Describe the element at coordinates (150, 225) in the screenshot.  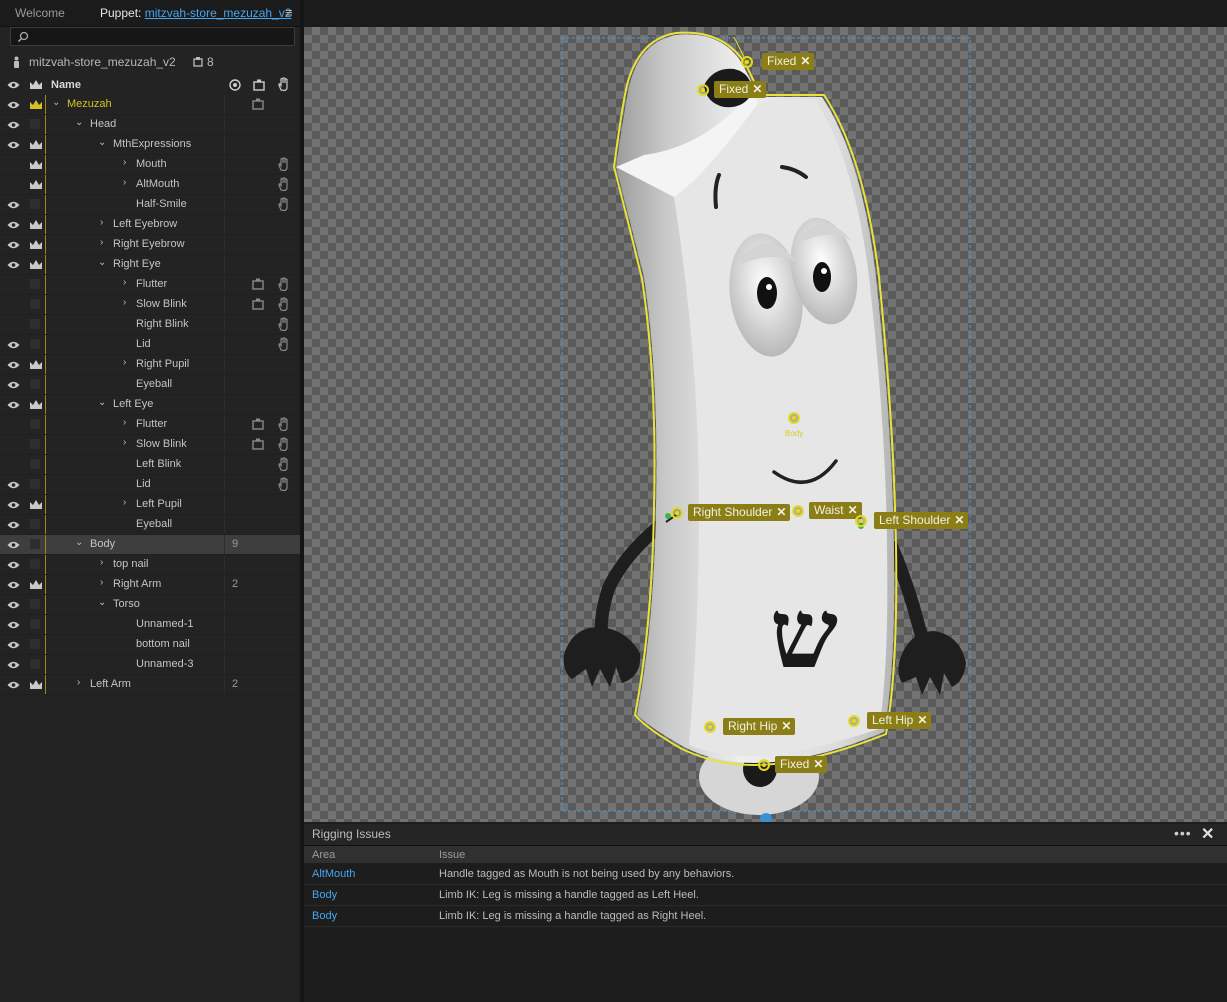
I see `layer-row: › Left Eyebrow` at that location.